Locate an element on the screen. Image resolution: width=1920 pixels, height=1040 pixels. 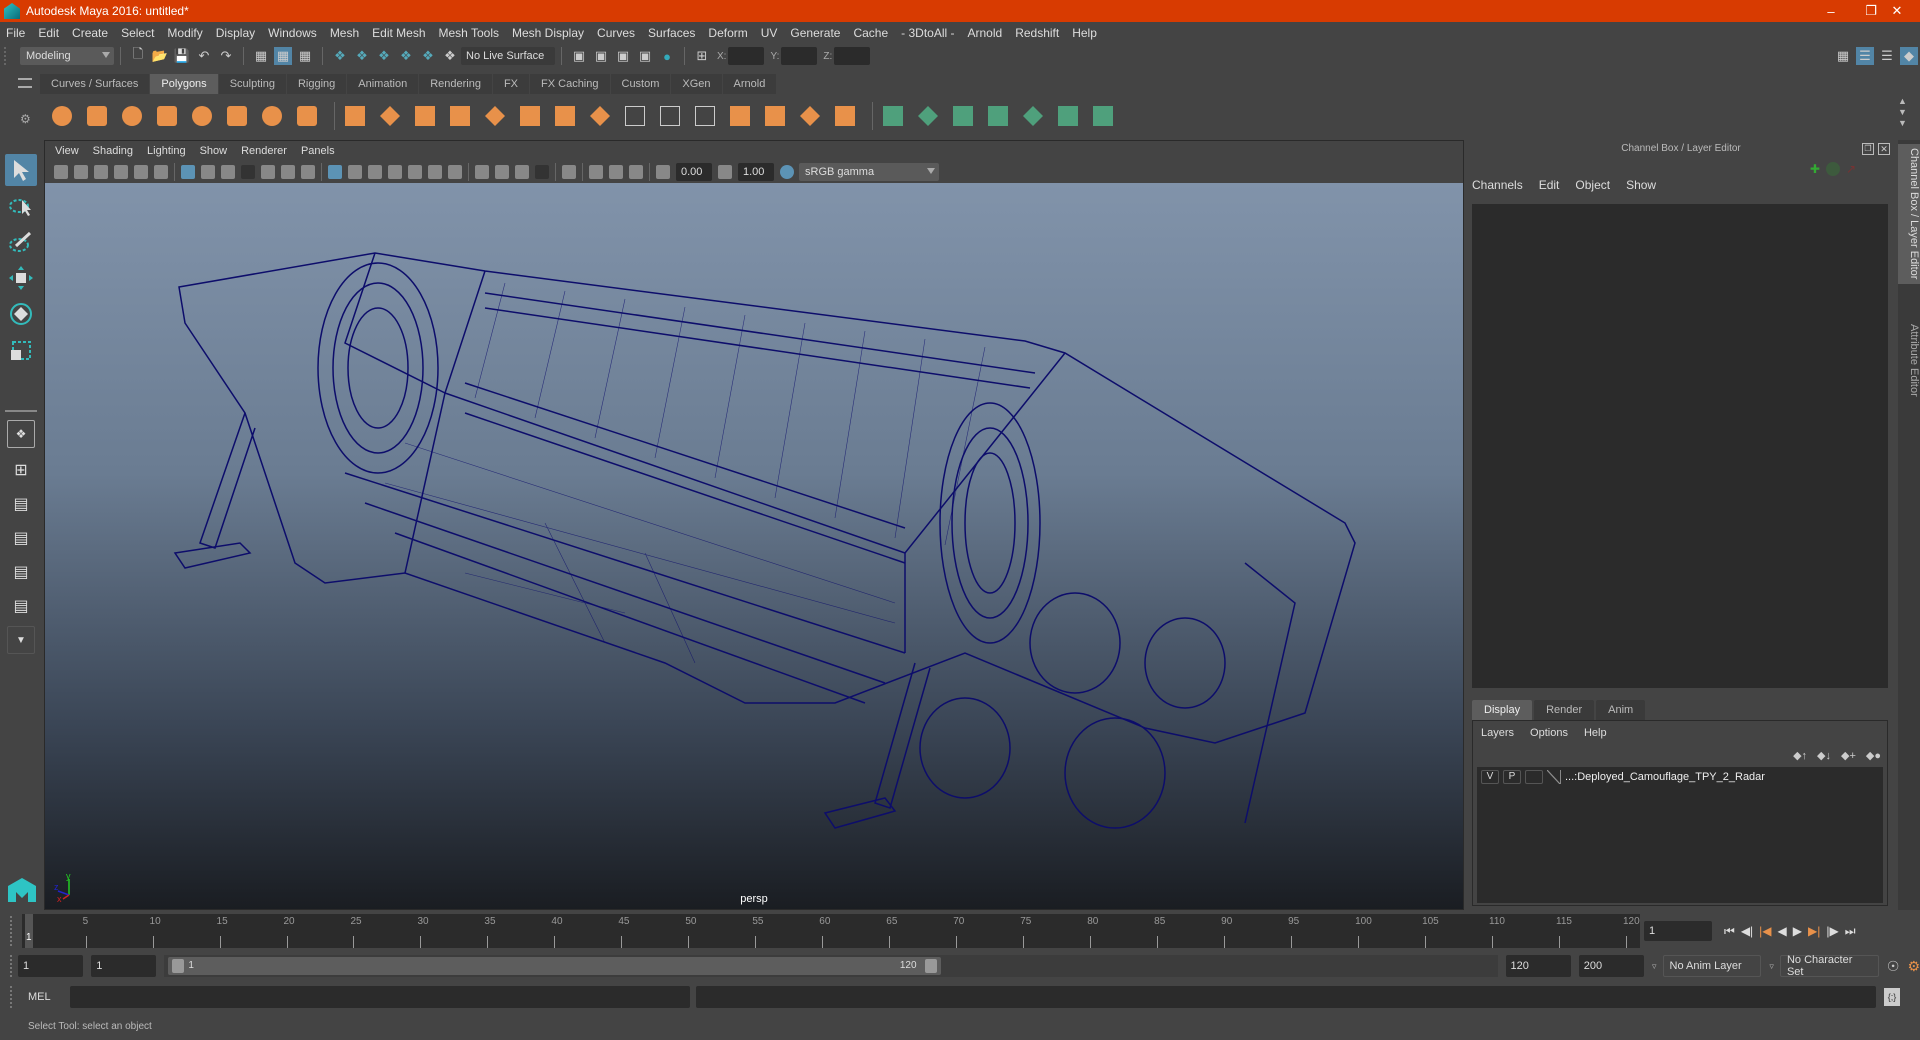
persp-graph-layout-icon: ▤ is located at coordinates (21, 538).